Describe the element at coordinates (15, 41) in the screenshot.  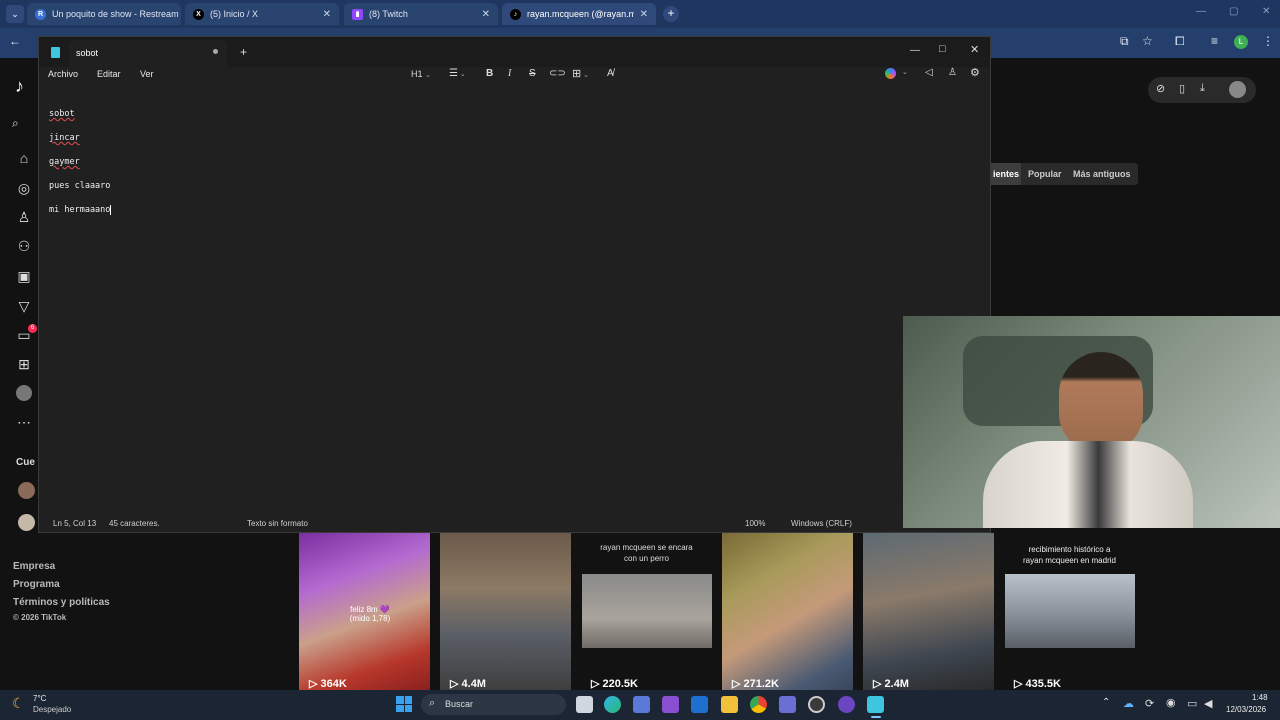
I see `back-arrow-icon: ←` at that location.